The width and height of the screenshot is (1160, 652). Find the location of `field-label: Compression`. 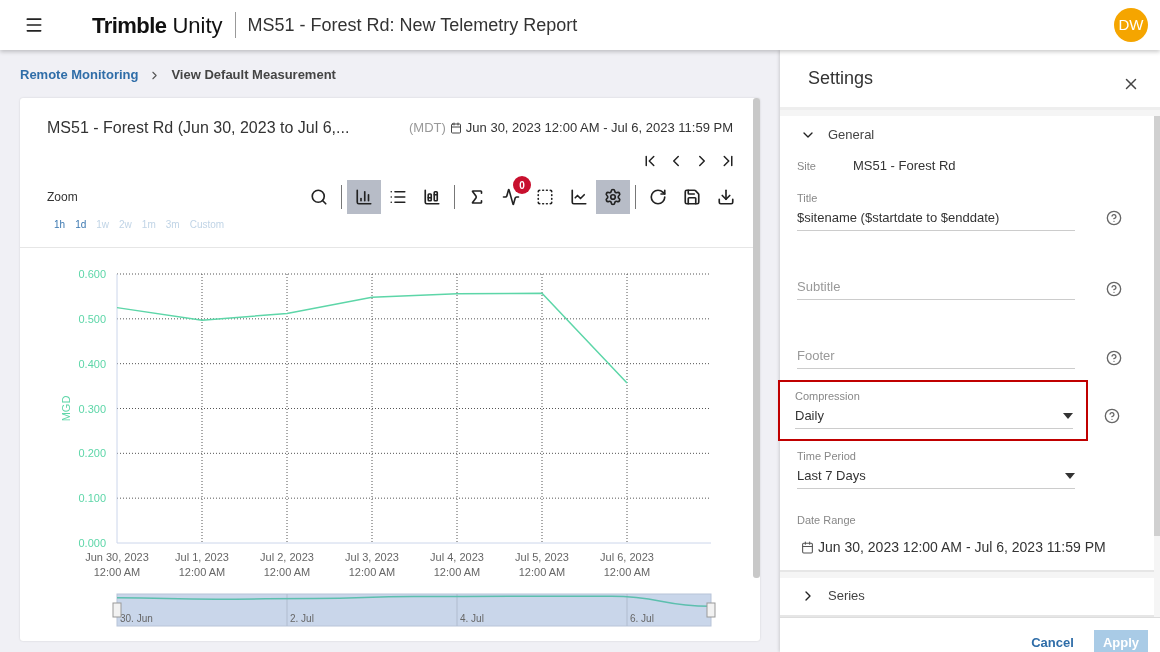

field-label: Compression is located at coordinates (828, 396).